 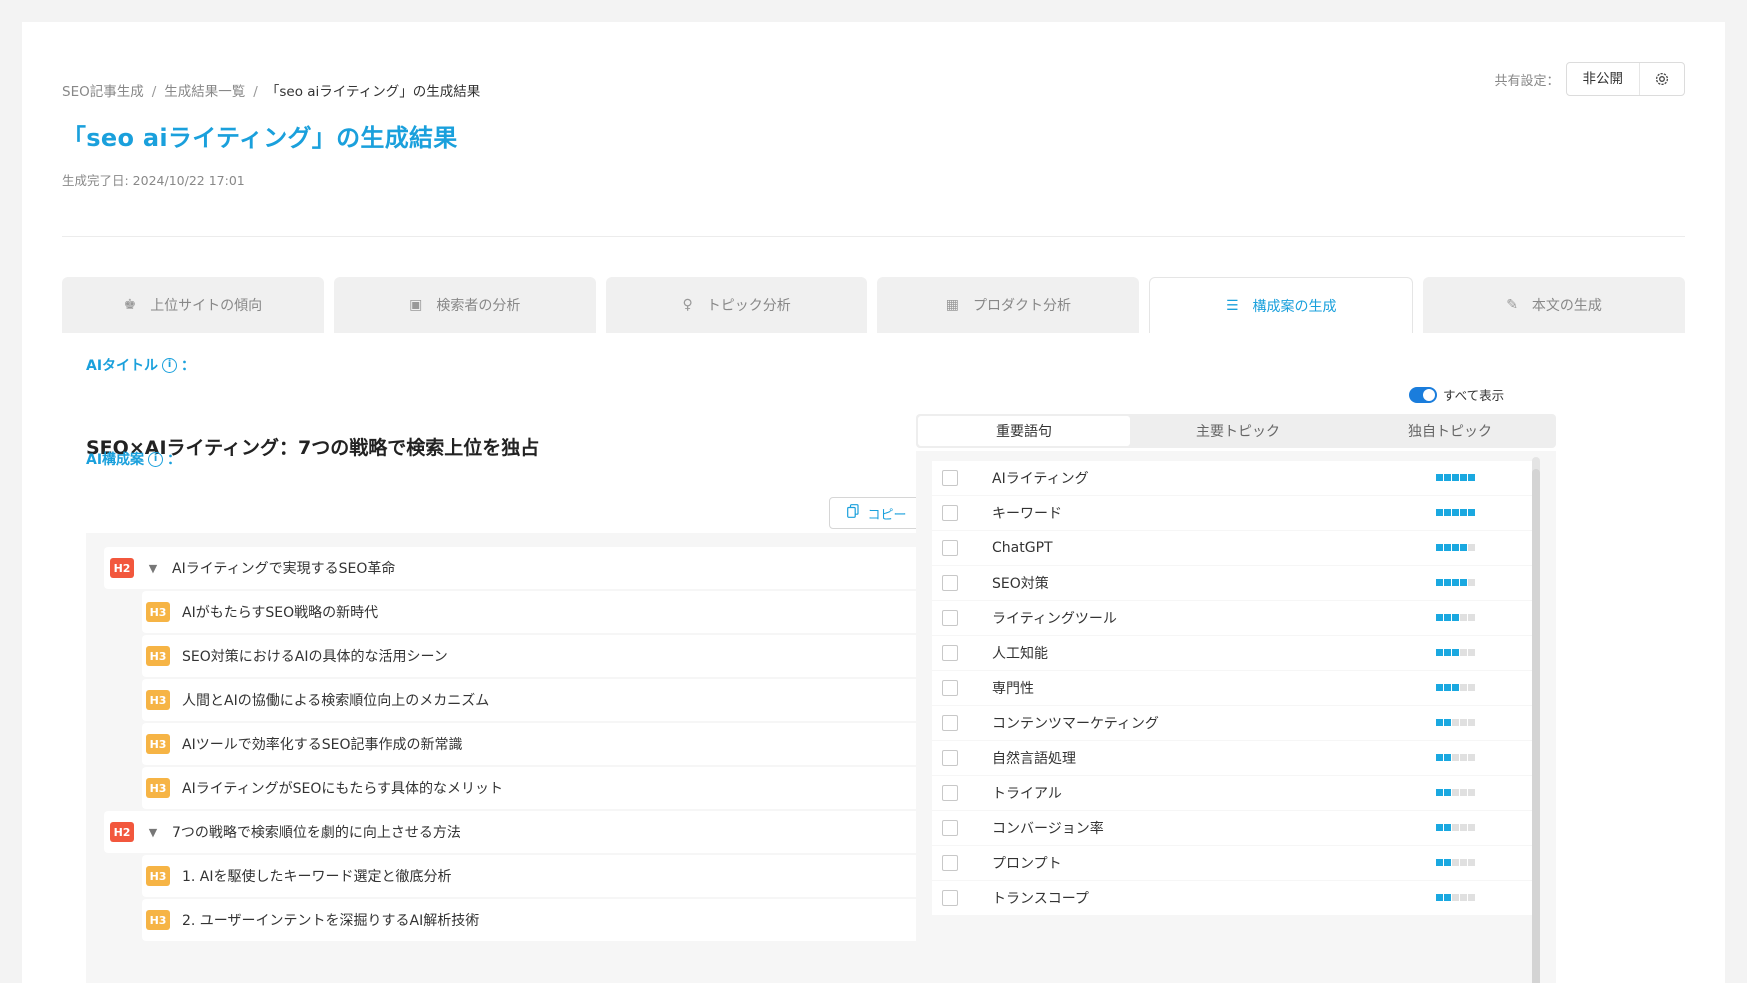 I want to click on outline-h3-row: H3 2. ユーザーインテントを深掘りするAI解析技術, so click(x=558, y=920).